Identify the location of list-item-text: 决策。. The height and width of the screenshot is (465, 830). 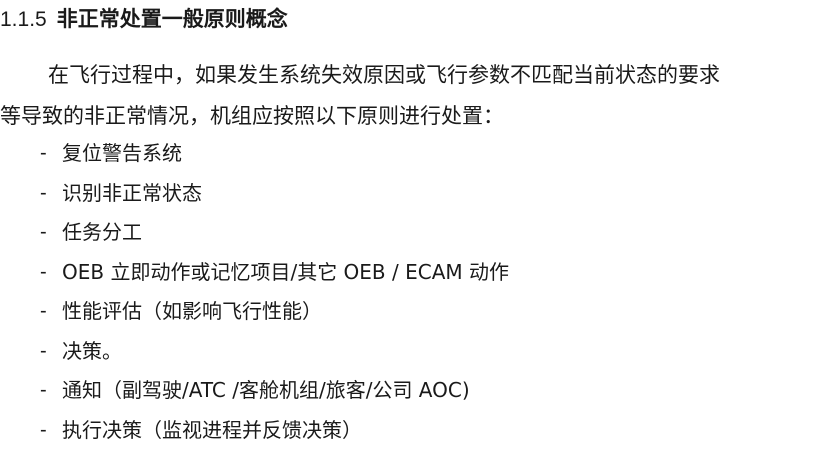
(92, 350).